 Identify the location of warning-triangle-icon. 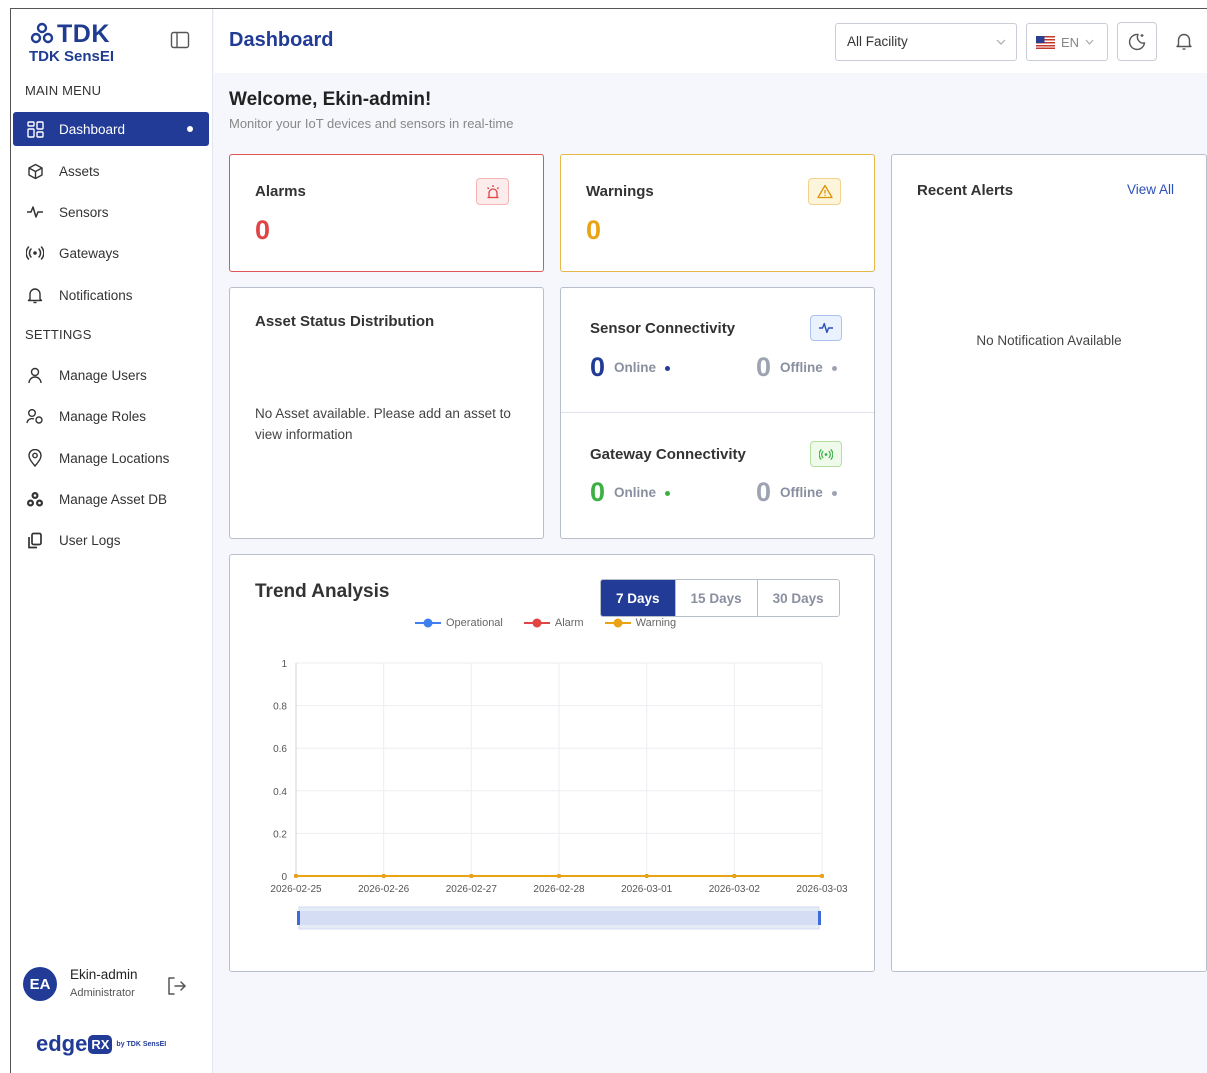
(824, 191).